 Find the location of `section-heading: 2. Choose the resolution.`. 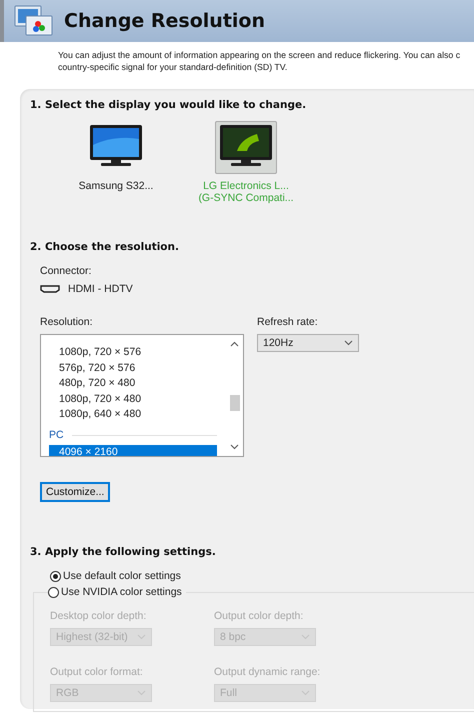

section-heading: 2. Choose the resolution. is located at coordinates (105, 247).